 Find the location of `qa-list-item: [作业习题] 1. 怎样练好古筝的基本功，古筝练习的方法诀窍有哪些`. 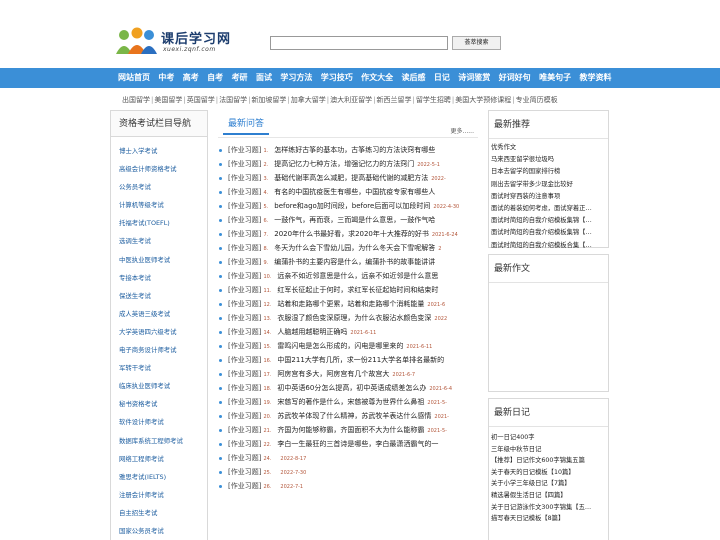

qa-list-item: [作业习题] 1. 怎样练好古筝的基本功，古筝练习的方法诀窍有哪些 is located at coordinates (348, 150).